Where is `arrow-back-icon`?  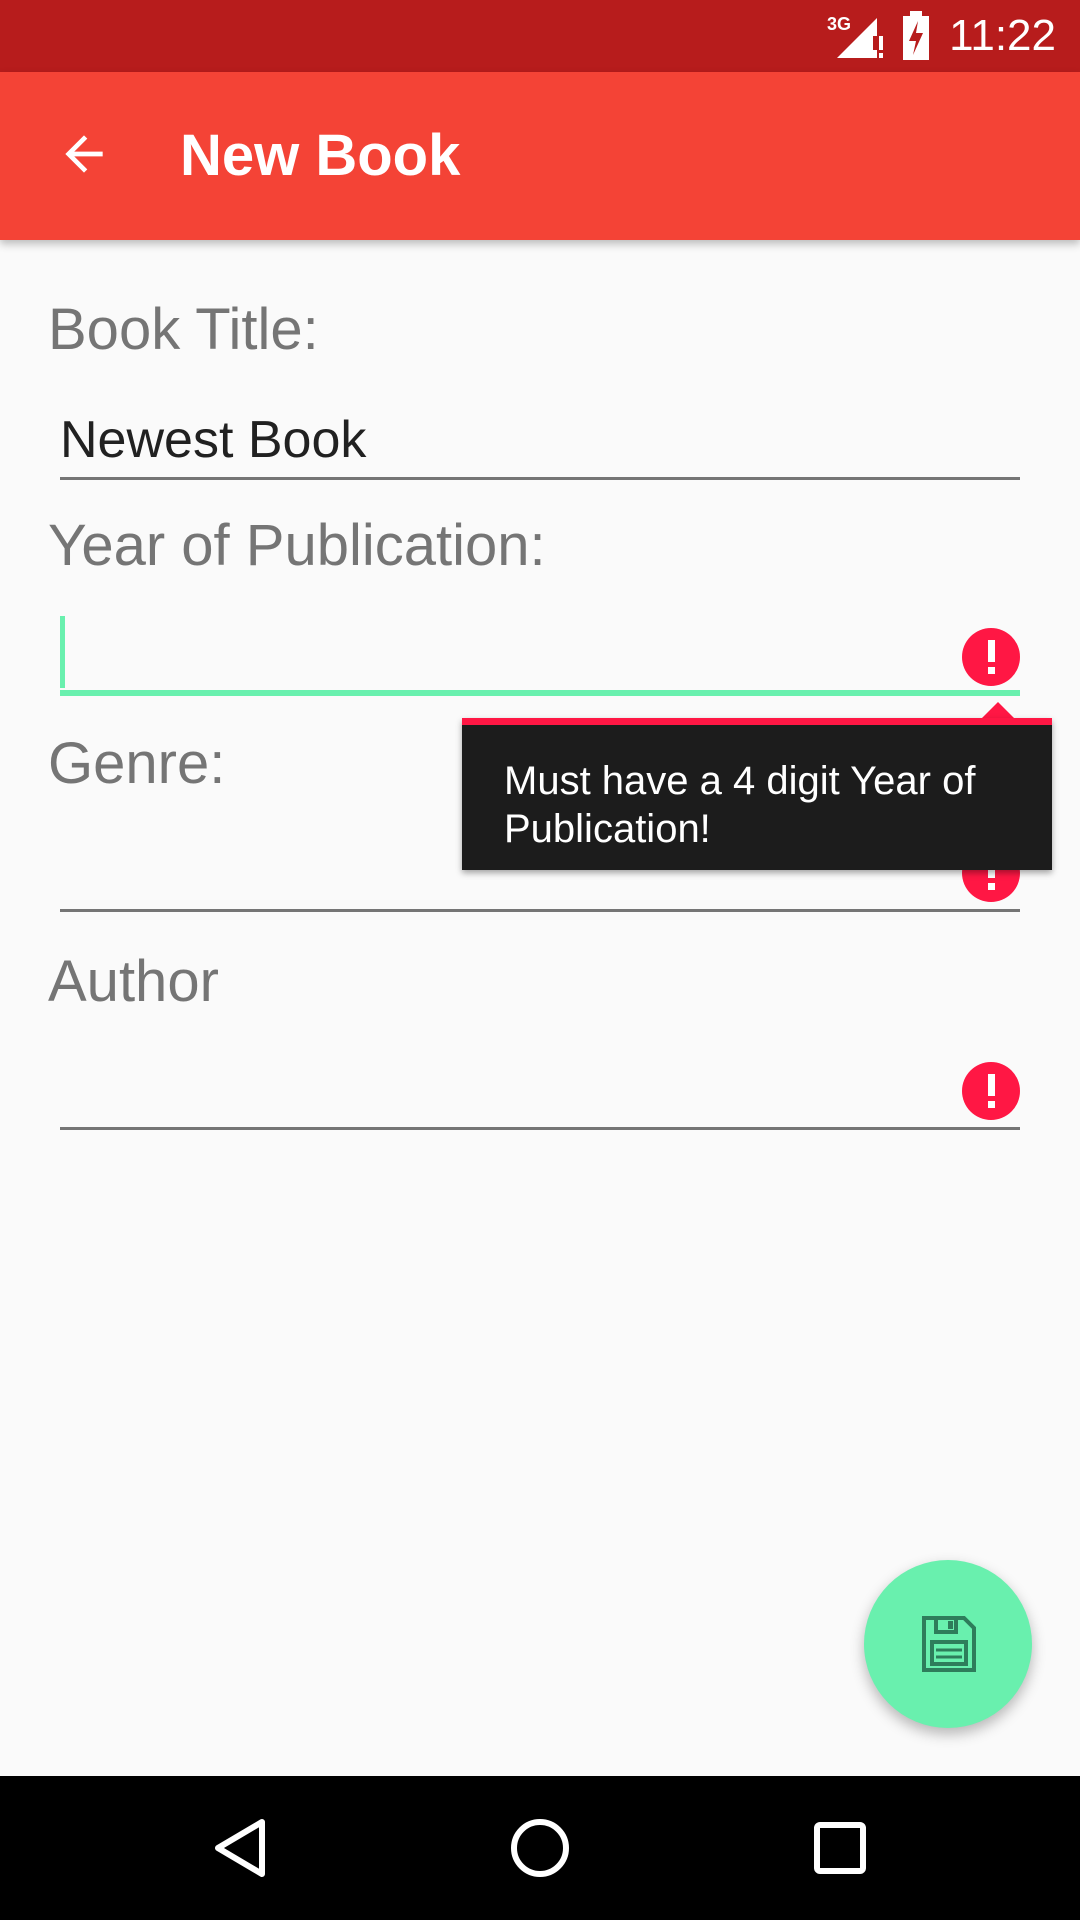 arrow-back-icon is located at coordinates (84, 154).